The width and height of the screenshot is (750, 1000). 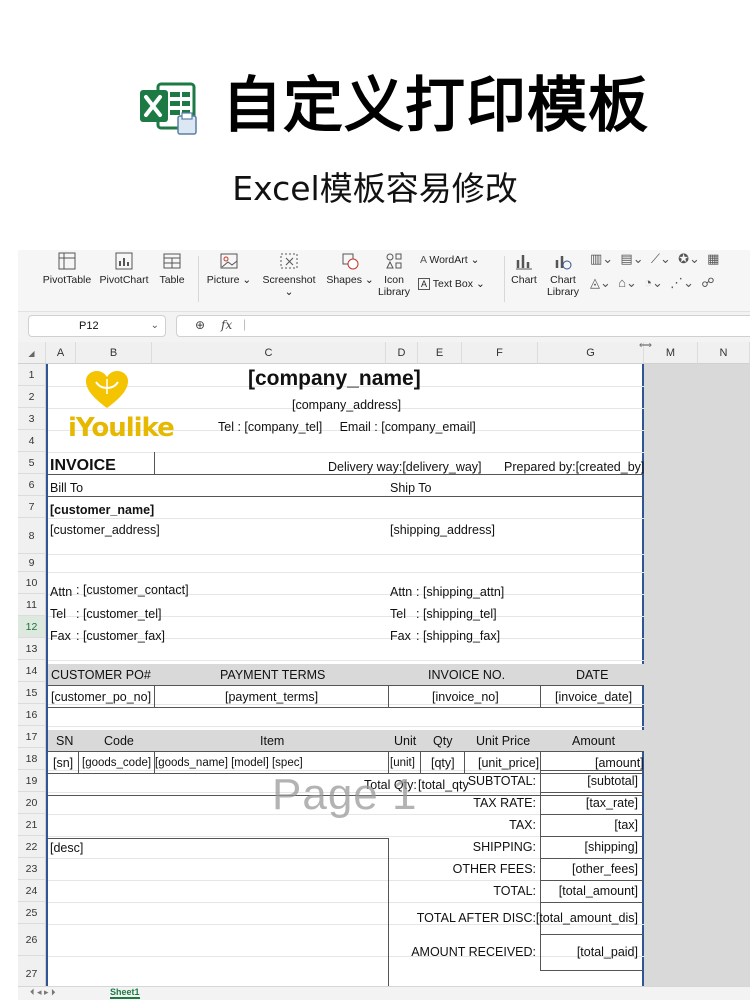 What do you see at coordinates (627, 282) in the screenshot?
I see `stock-chart-icon: ⌂⌄` at bounding box center [627, 282].